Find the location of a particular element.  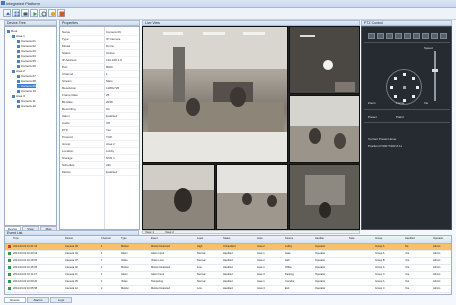

alarm-icon is located at coordinates (52, 13).